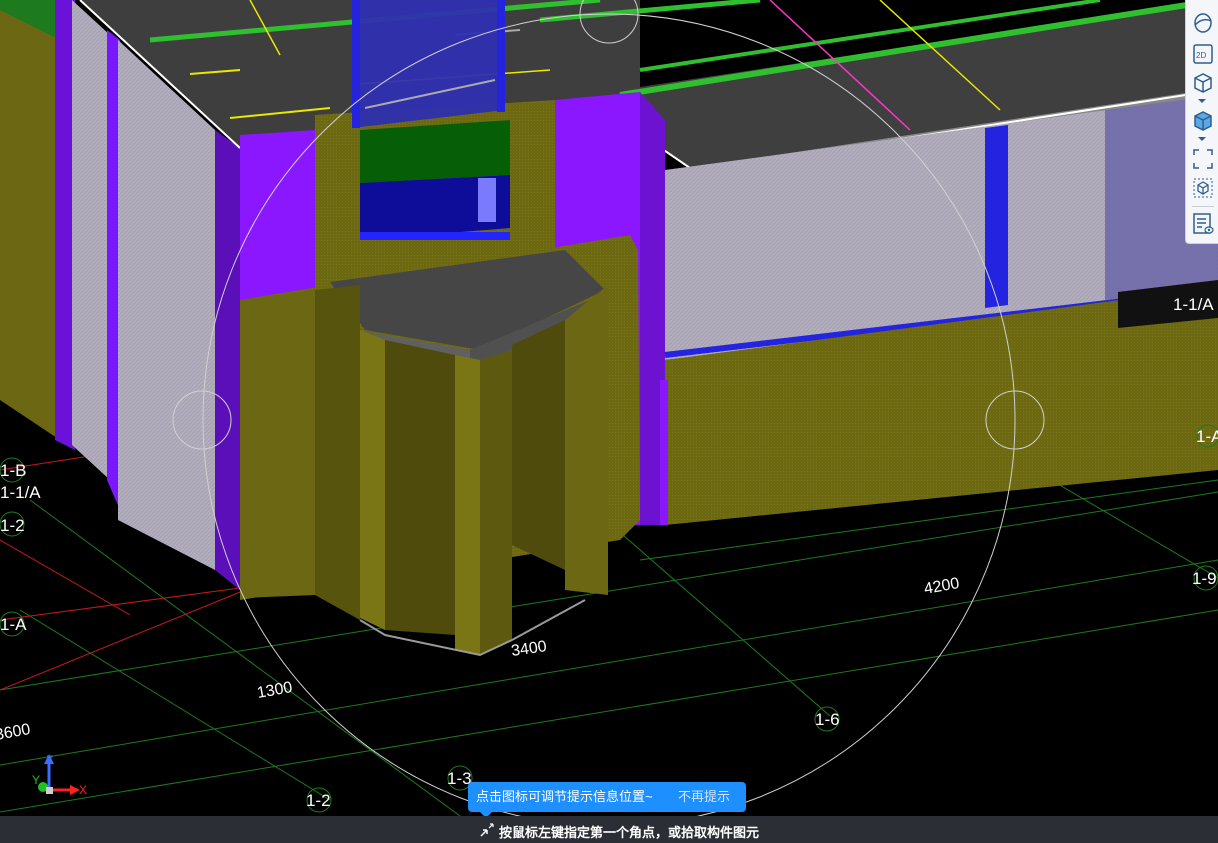  I want to click on status-bar: 按鼠标左键指定第一个角点，或拾取构件图元, so click(609, 829).